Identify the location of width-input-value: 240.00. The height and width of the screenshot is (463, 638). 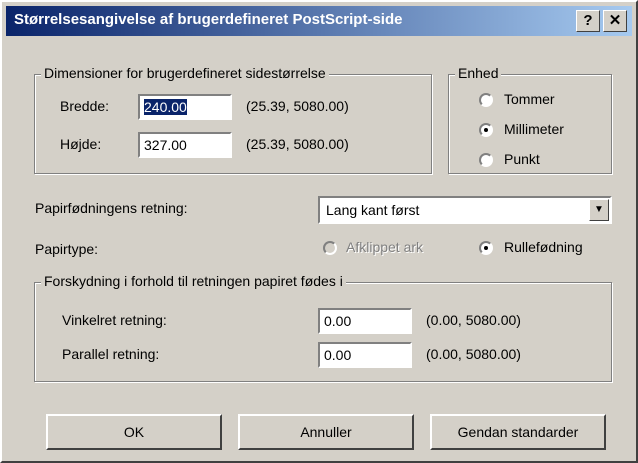
(165, 107).